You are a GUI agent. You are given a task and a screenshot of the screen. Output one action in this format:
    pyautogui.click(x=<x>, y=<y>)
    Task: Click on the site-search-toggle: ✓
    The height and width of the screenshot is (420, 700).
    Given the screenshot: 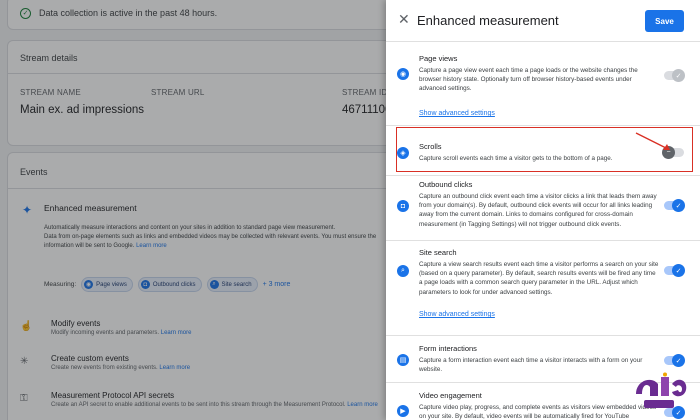 What is the action you would take?
    pyautogui.click(x=674, y=270)
    